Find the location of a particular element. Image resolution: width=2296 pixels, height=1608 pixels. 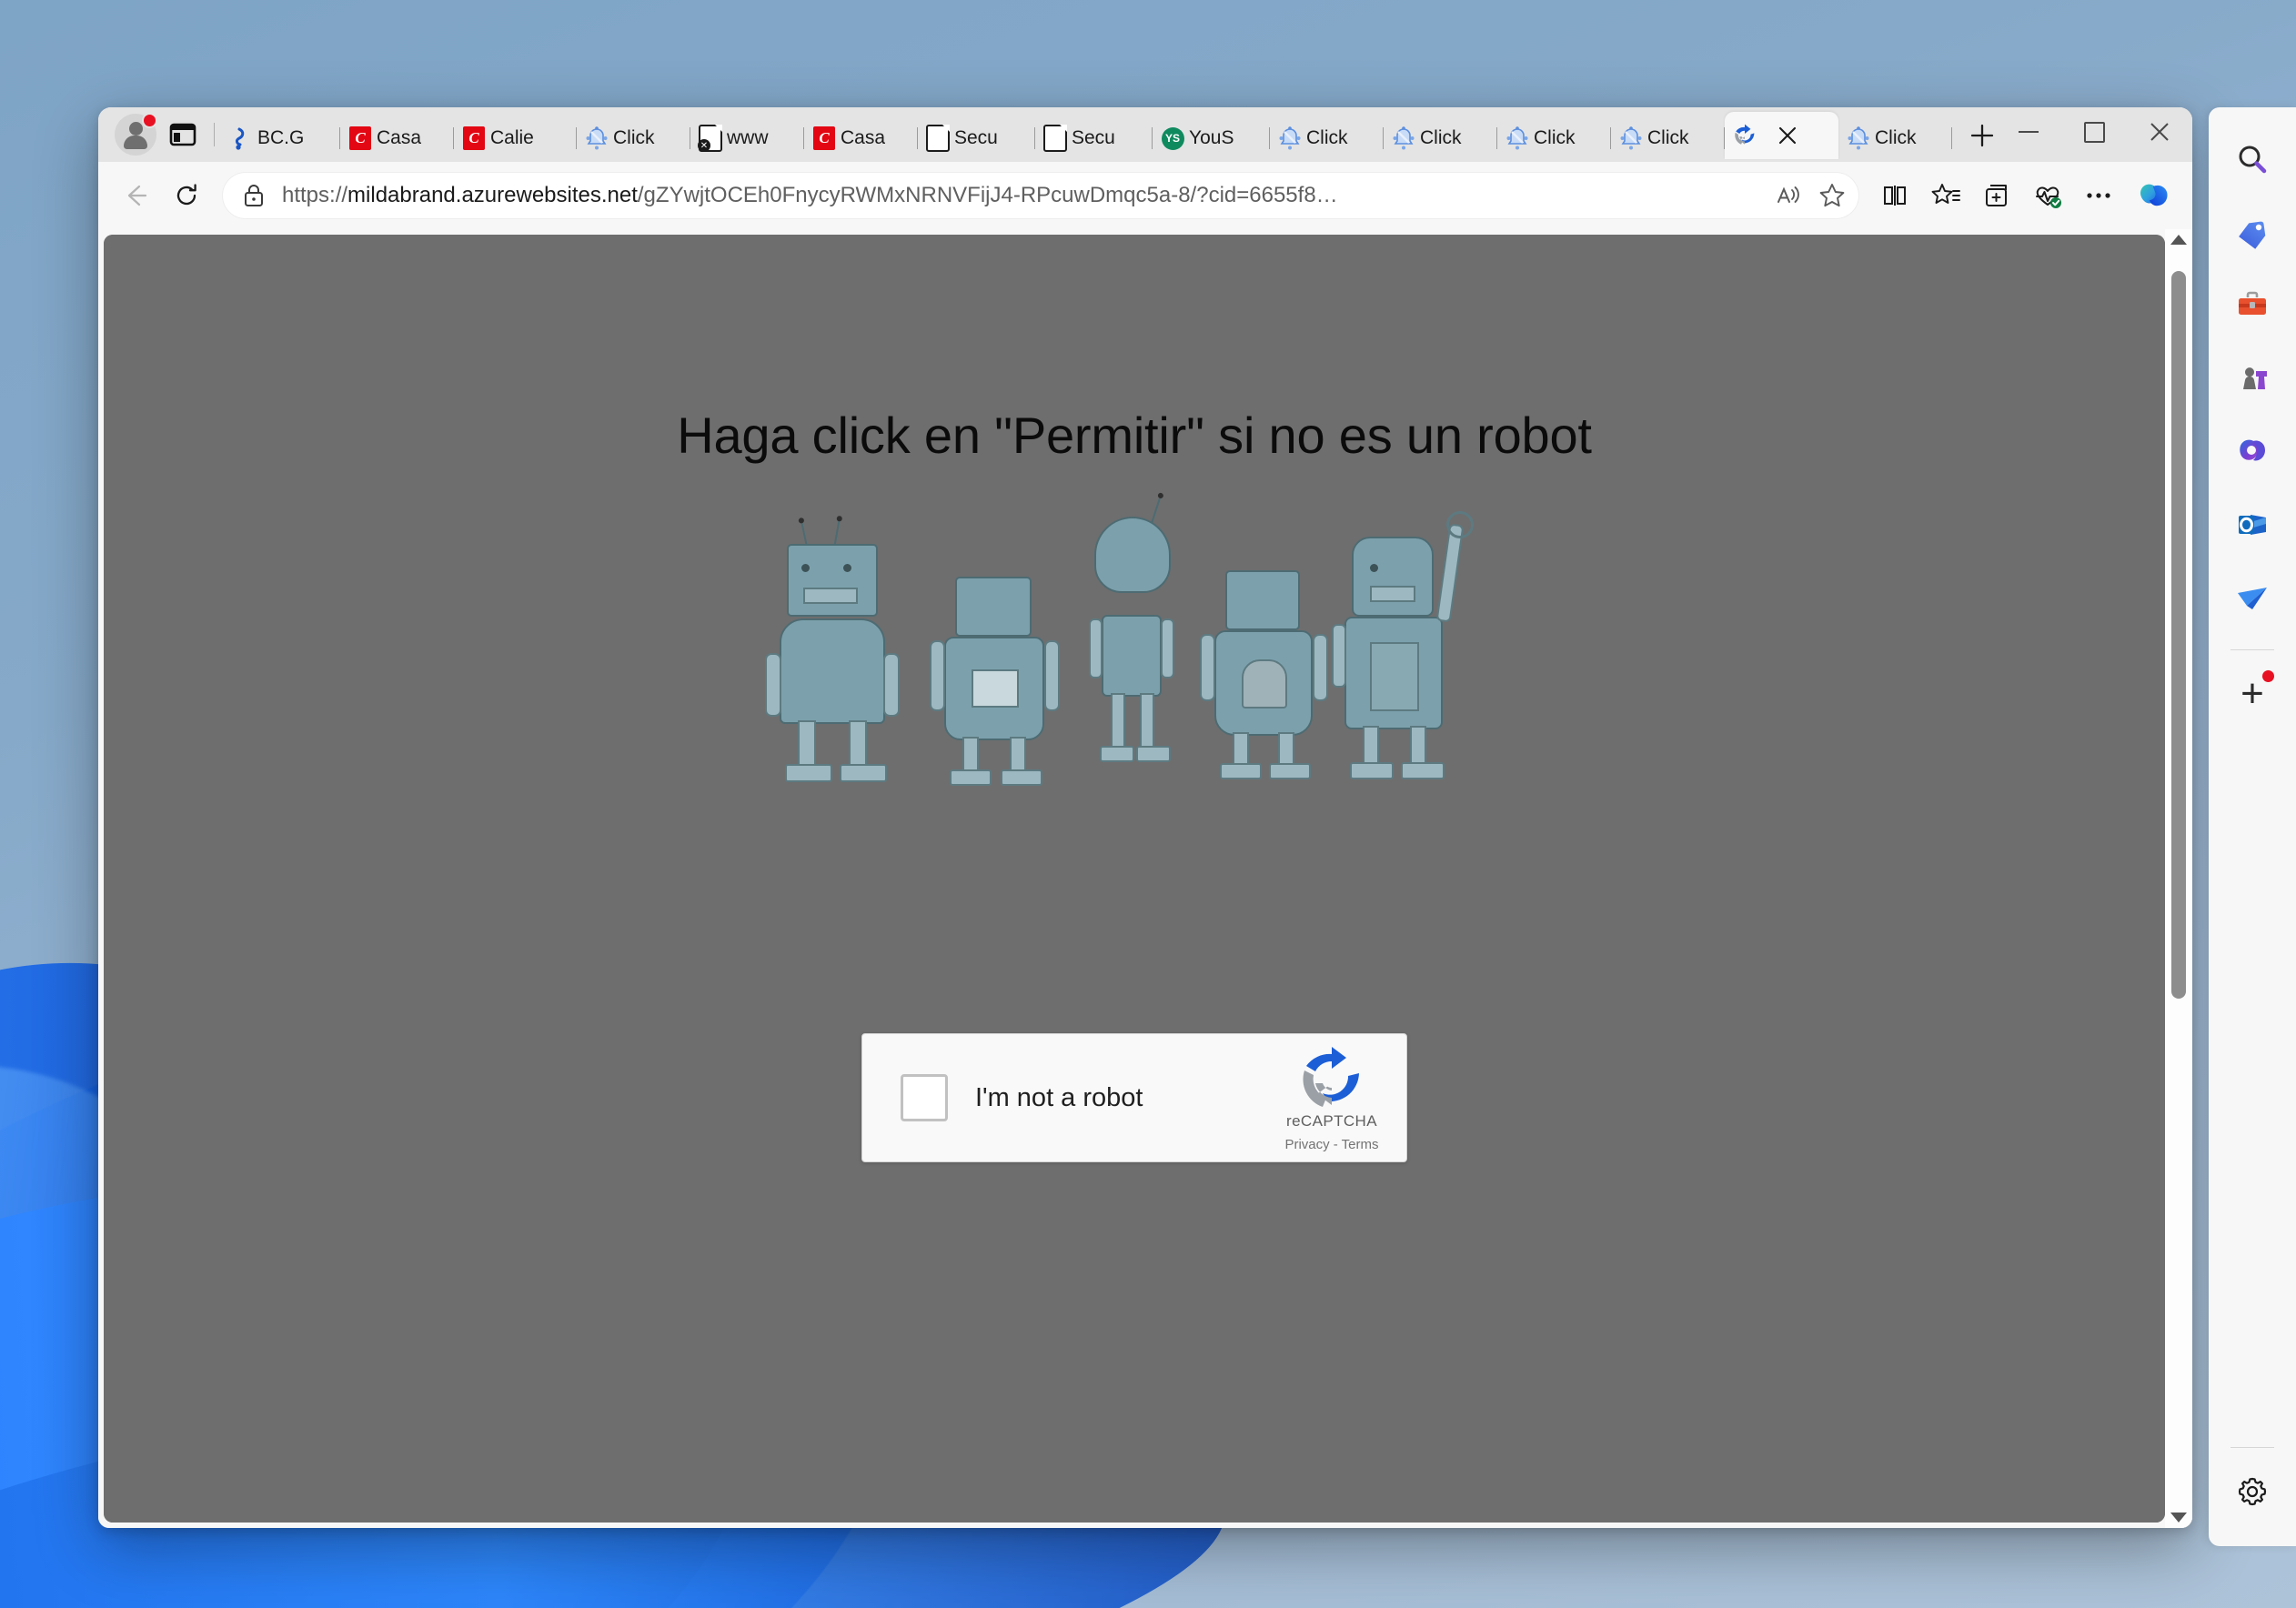

recaptcha-checkbox is located at coordinates (924, 1097).